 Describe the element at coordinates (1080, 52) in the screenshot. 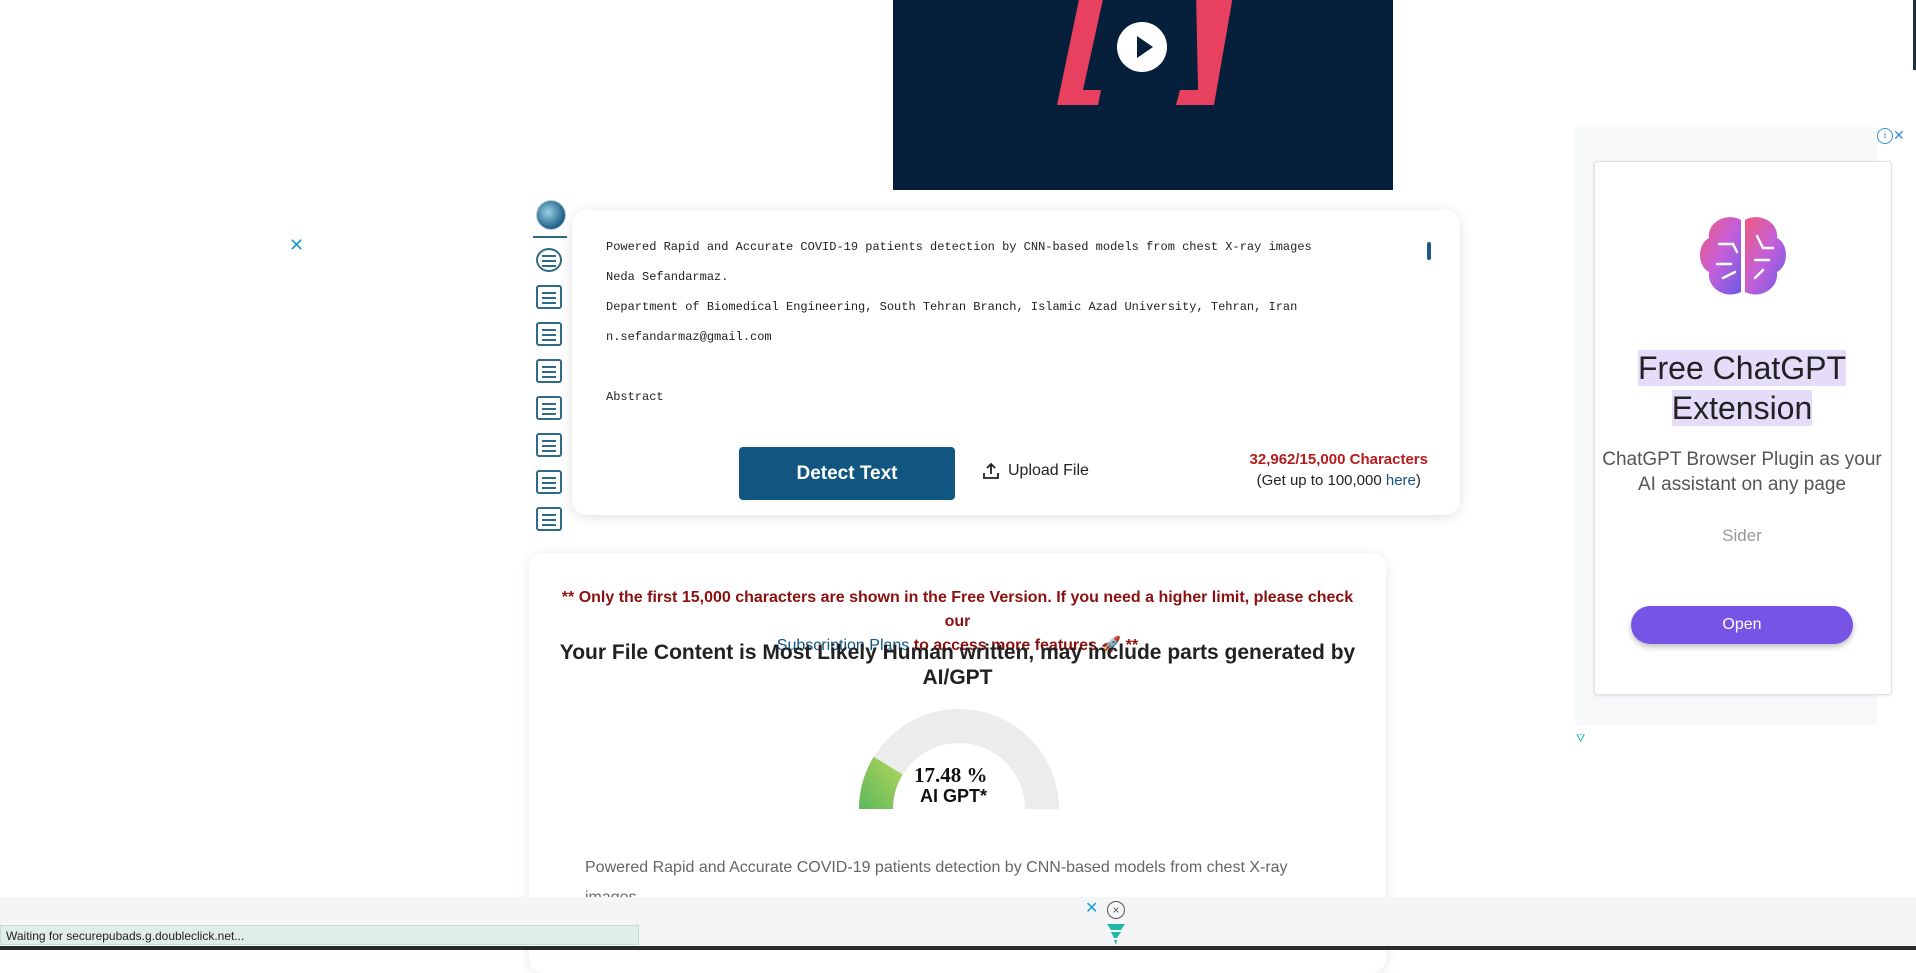

I see `left-bracket-graphic` at that location.